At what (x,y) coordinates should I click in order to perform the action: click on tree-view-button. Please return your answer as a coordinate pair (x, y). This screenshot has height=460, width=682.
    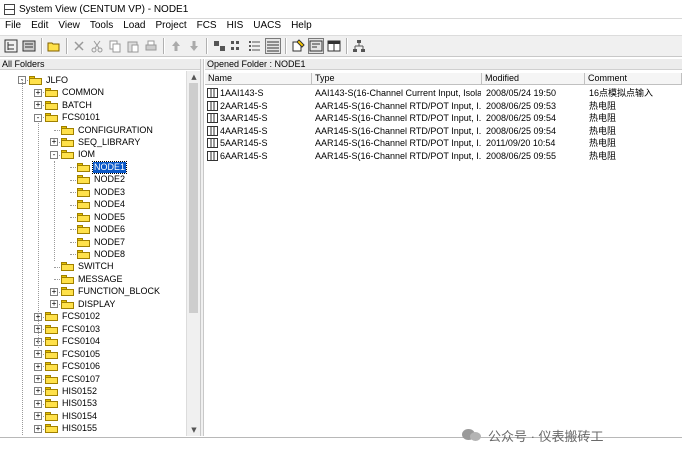
    Looking at the image, I should click on (11, 46).